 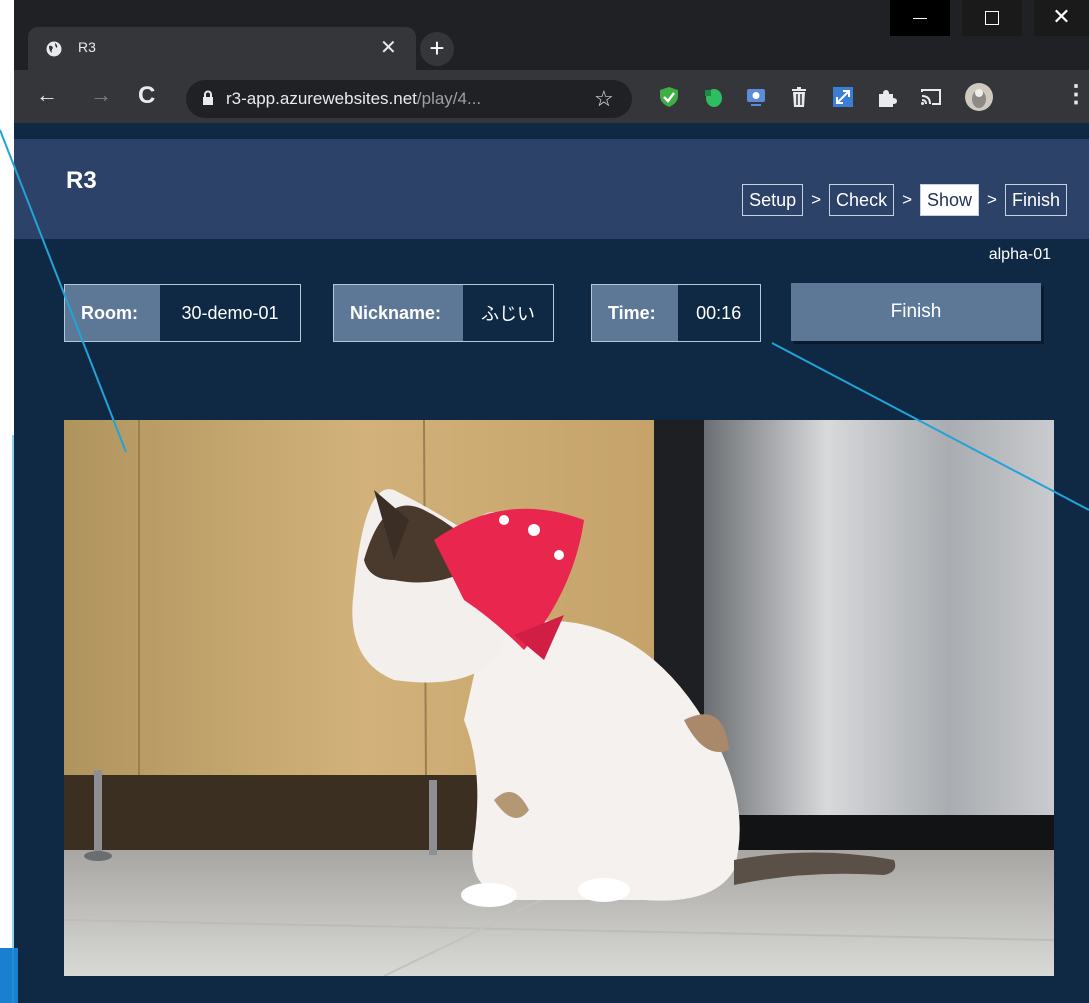 I want to click on step-breadcrumb: Setup > Check > Show > Finish, so click(x=904, y=200).